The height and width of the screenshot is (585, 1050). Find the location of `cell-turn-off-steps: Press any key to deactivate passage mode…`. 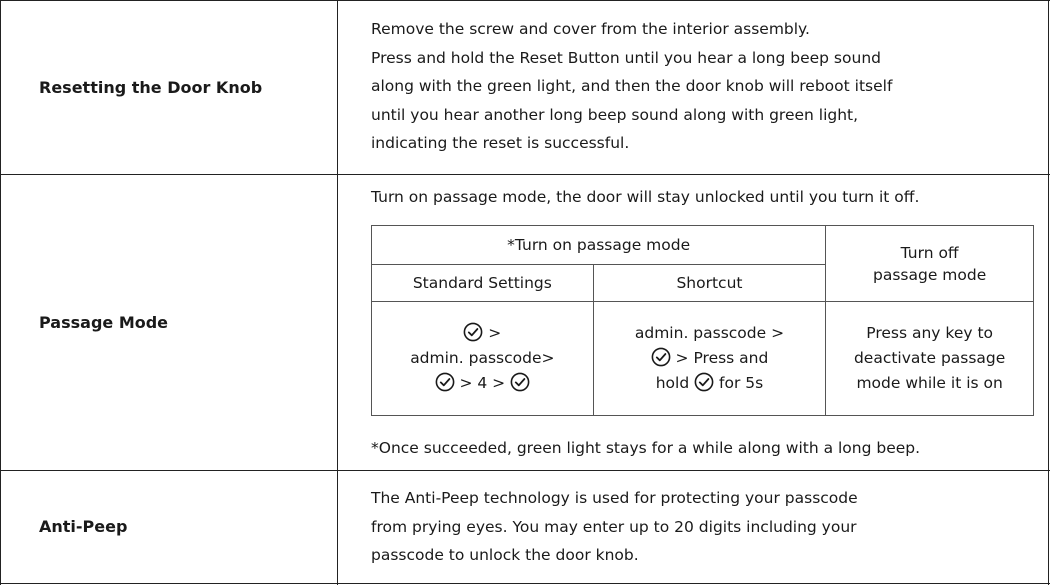

cell-turn-off-steps: Press any key to deactivate passage mode… is located at coordinates (929, 358).